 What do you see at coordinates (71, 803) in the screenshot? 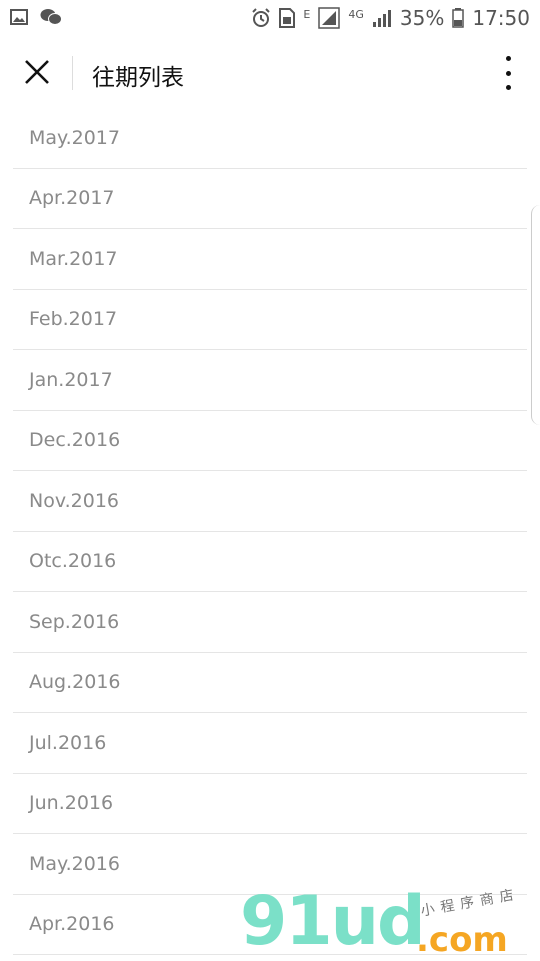
I see `list-item-label: Jun.2016` at bounding box center [71, 803].